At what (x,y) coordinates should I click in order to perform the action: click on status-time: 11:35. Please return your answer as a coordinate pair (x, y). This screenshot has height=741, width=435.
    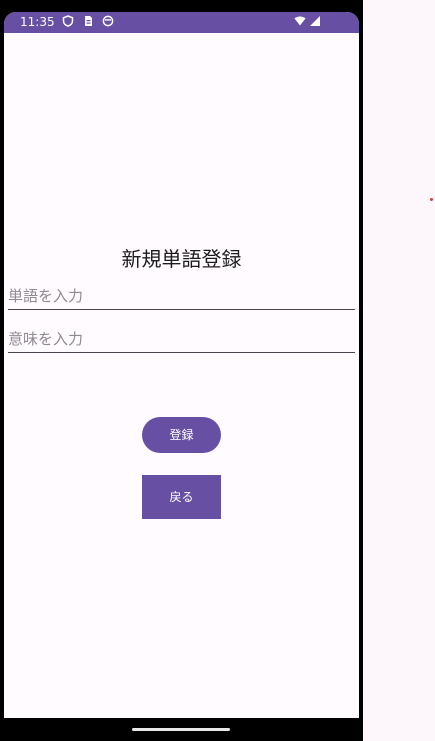
    Looking at the image, I should click on (37, 22).